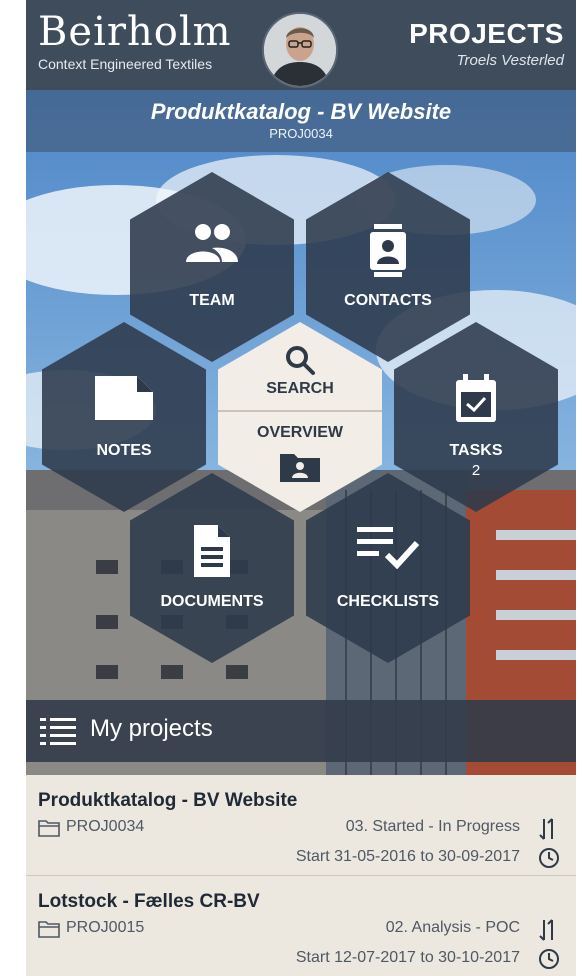  Describe the element at coordinates (212, 250) in the screenshot. I see `people-icon` at that location.